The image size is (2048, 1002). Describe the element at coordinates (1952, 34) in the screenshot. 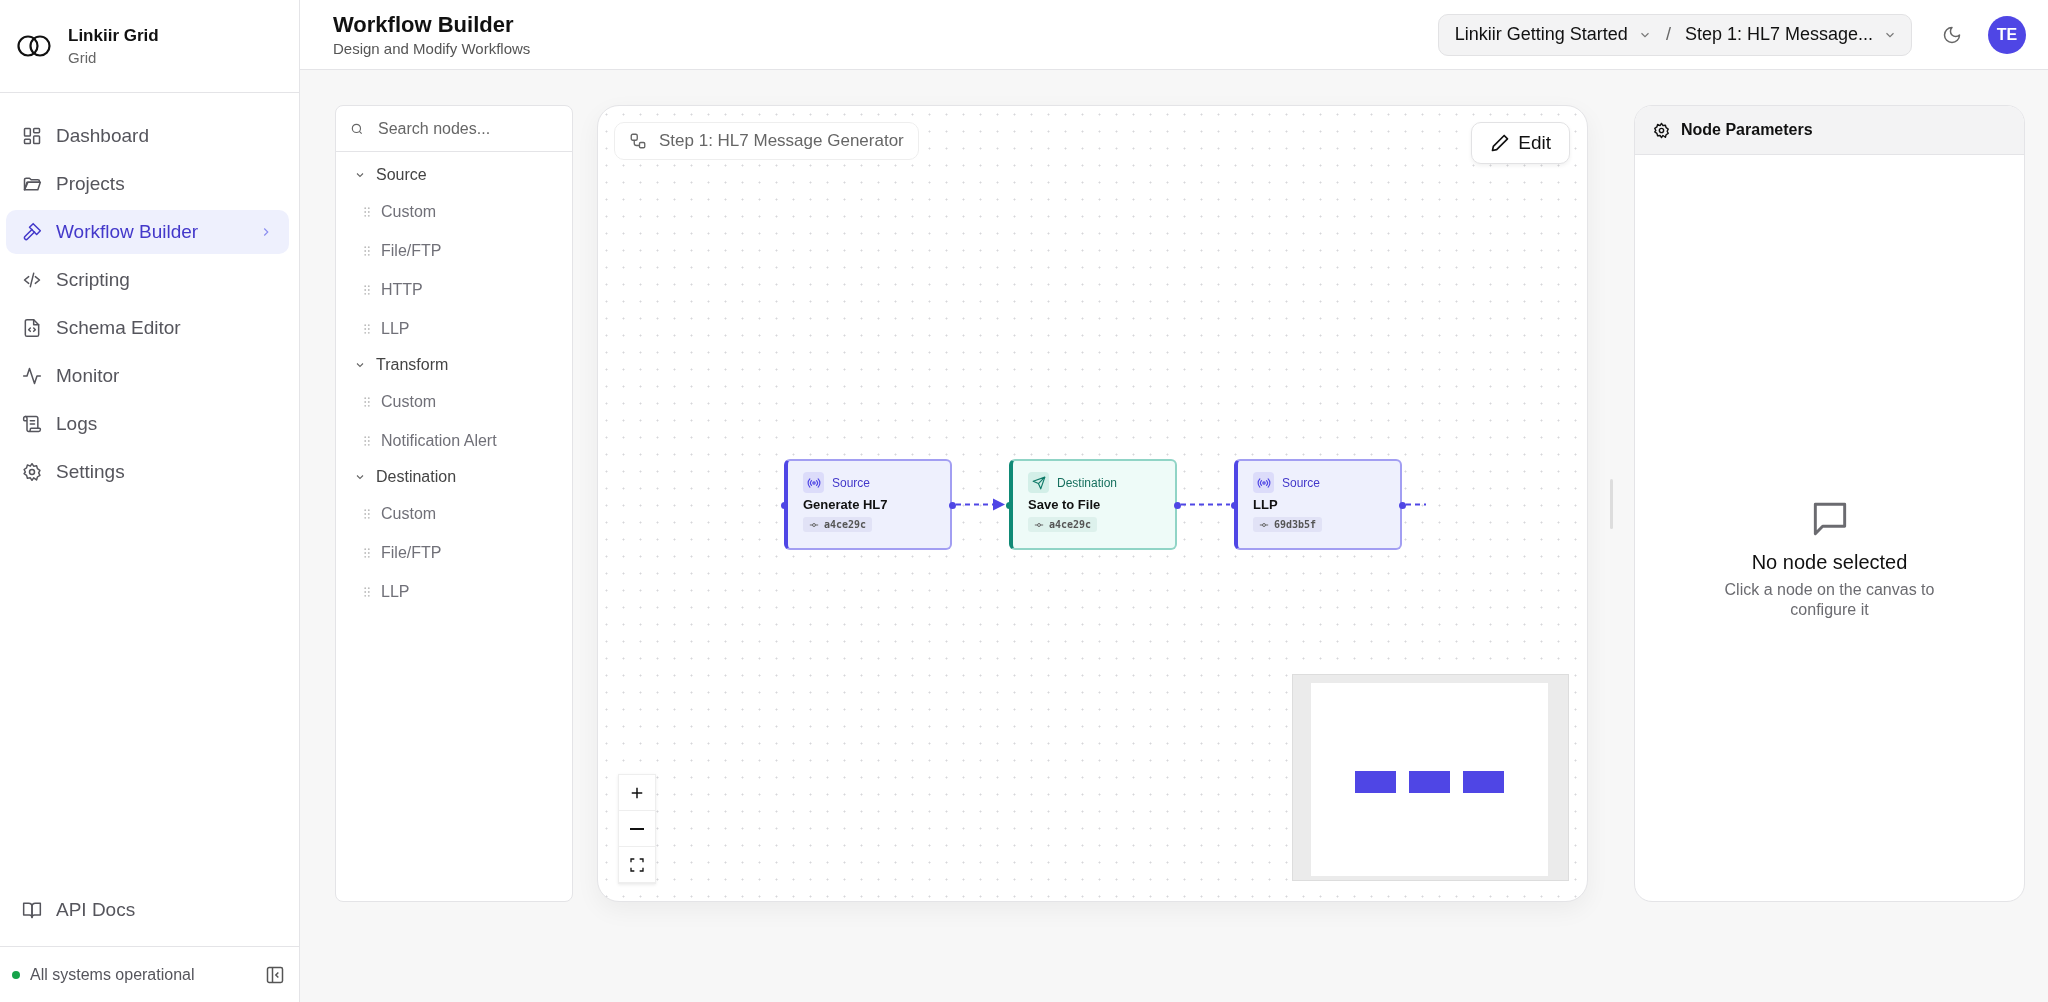

I see `theme-toggle-button` at that location.